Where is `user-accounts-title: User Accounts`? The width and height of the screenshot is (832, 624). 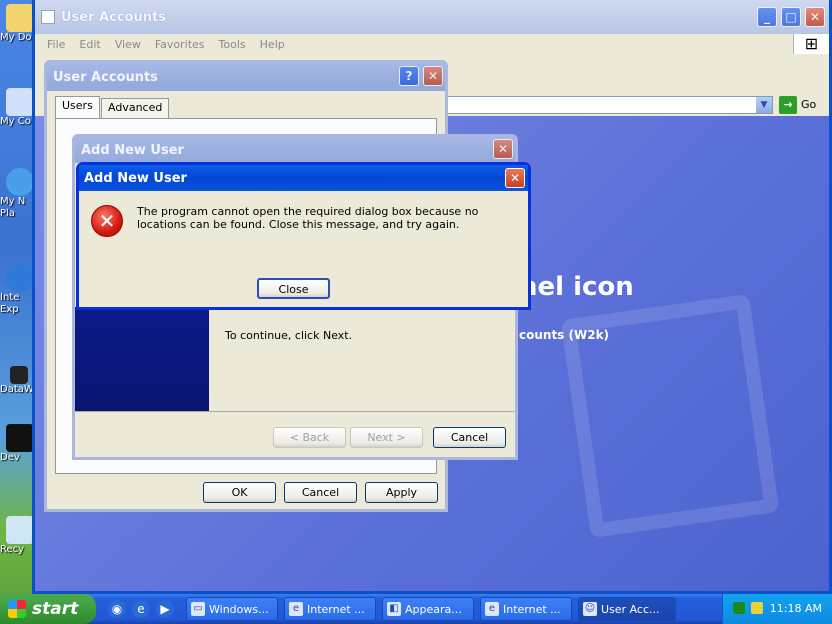 user-accounts-title: User Accounts is located at coordinates (105, 77).